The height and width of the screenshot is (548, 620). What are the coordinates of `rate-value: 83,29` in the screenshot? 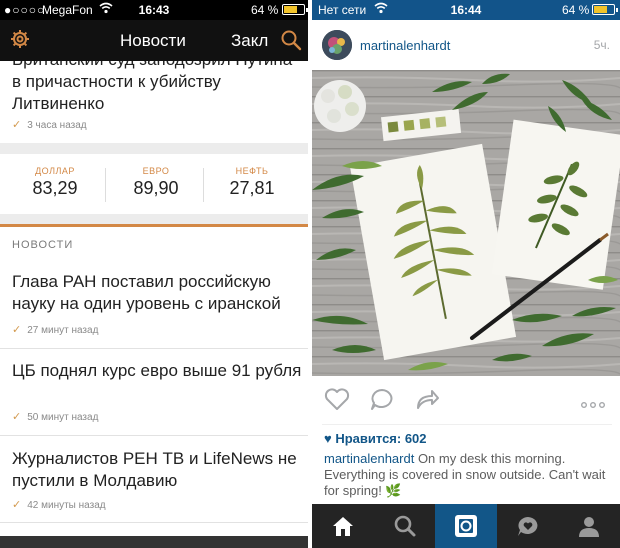 It's located at (55, 188).